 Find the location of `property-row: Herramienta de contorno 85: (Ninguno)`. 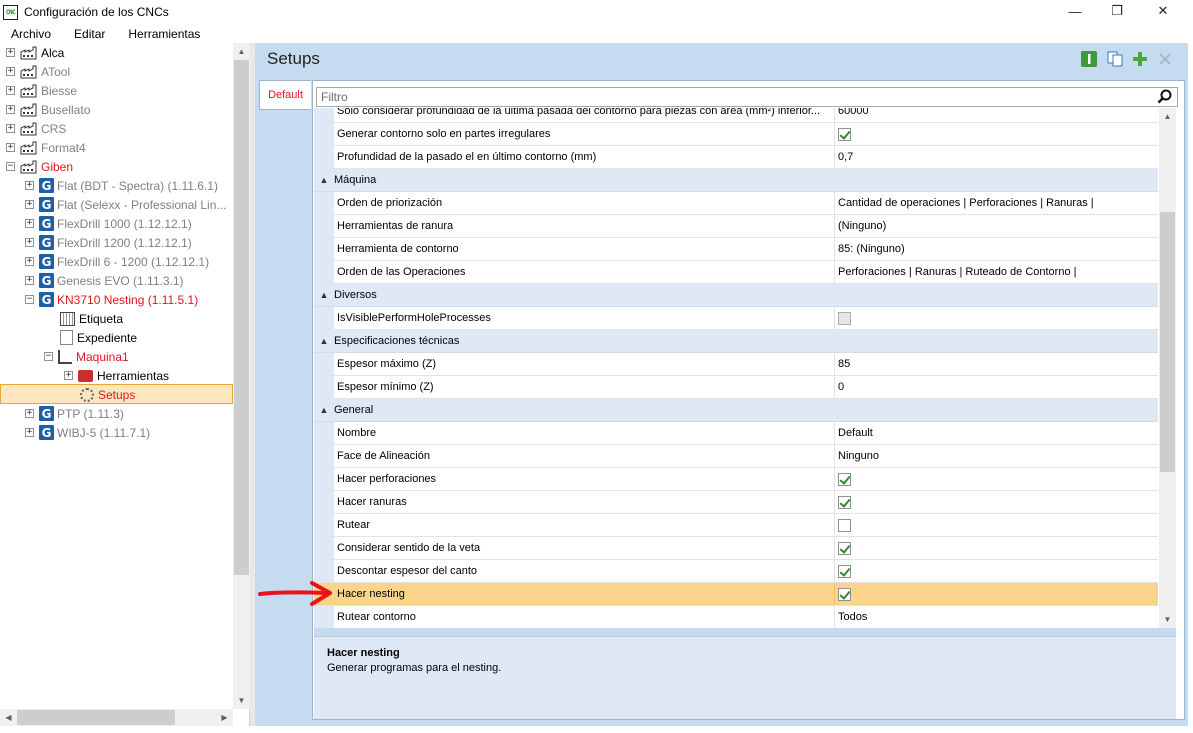

property-row: Herramienta de contorno 85: (Ninguno) is located at coordinates (736, 249).